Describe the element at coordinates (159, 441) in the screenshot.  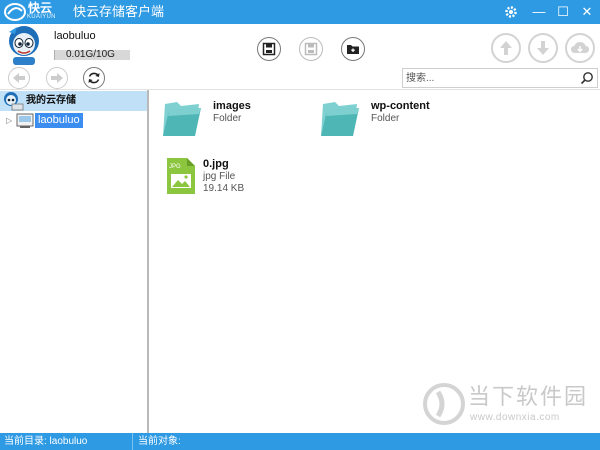
I see `status-current-object: 当前对象:` at that location.